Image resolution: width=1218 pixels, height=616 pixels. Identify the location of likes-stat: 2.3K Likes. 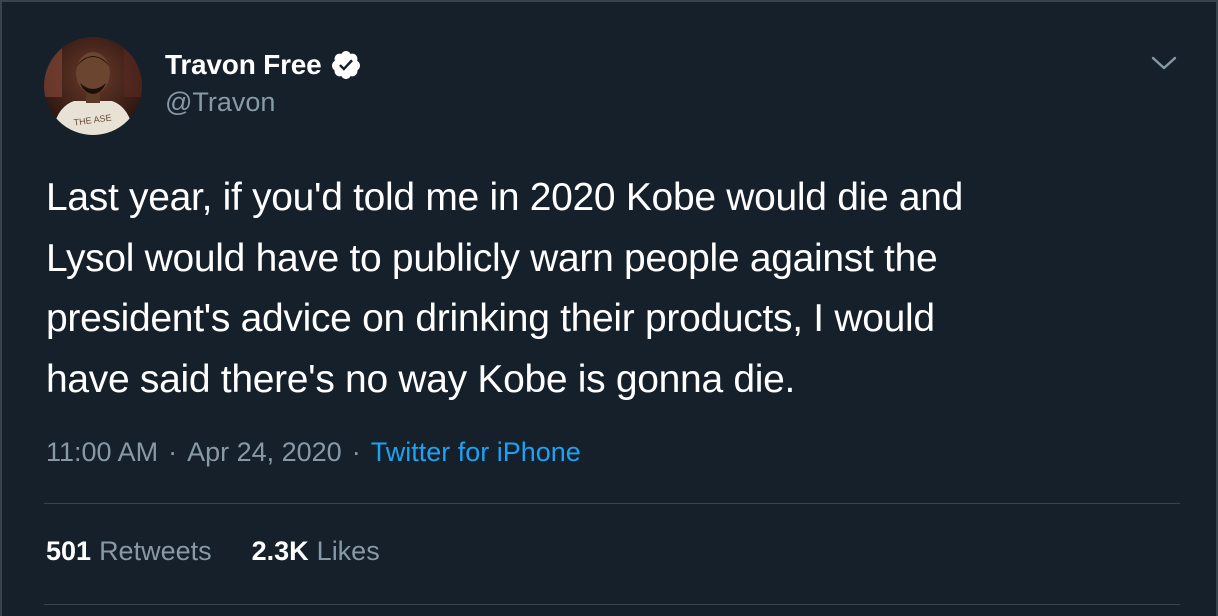
(316, 551).